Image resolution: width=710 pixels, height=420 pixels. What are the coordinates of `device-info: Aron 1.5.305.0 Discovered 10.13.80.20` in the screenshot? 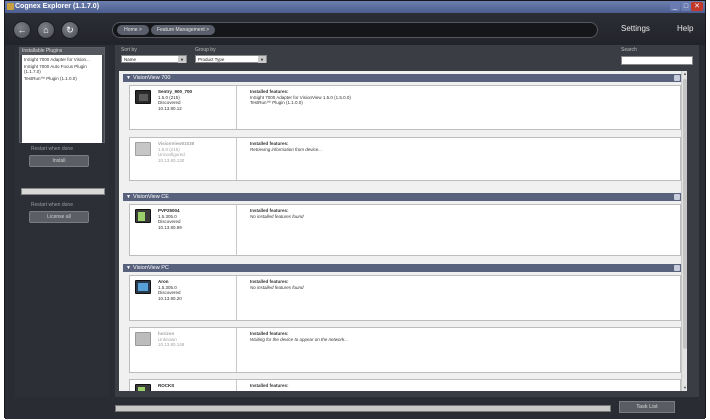 It's located at (170, 290).